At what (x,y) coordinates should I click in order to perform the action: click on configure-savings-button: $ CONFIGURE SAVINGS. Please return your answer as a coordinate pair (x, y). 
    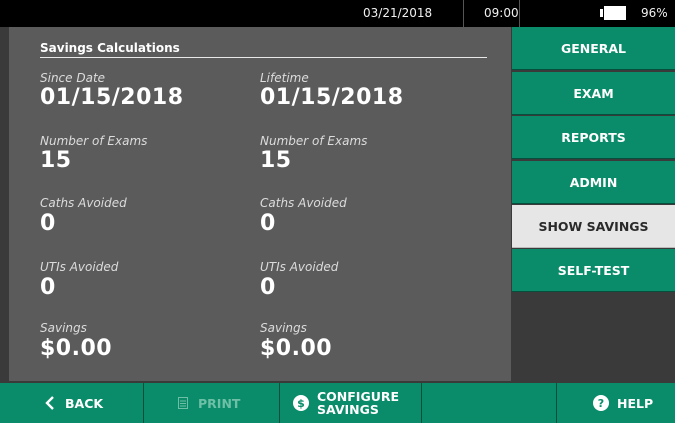
    Looking at the image, I should click on (346, 403).